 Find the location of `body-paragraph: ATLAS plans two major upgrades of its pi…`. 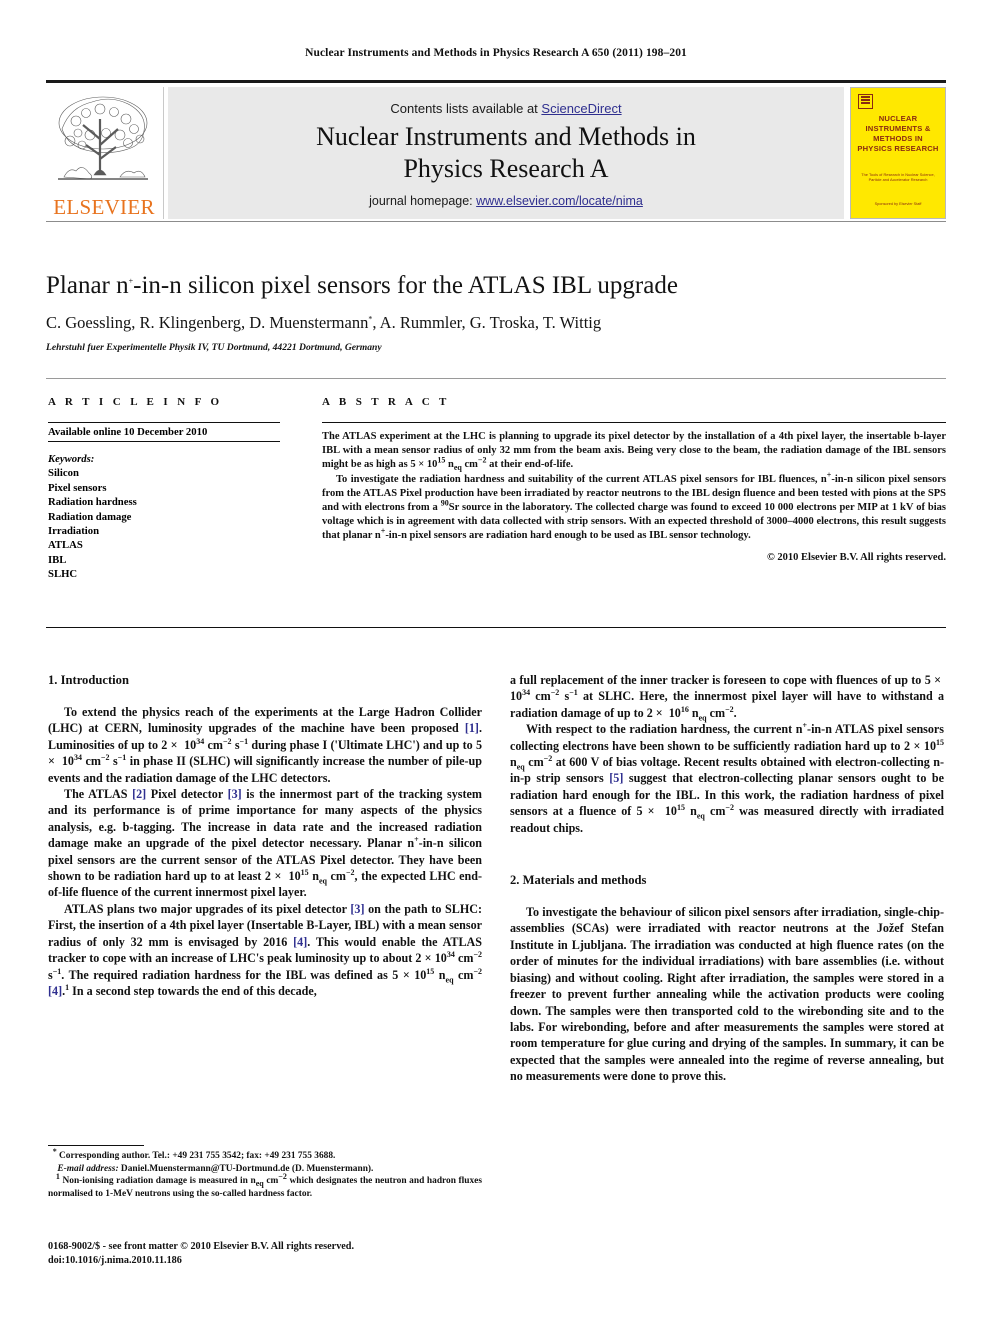

body-paragraph: ATLAS plans two major upgrades of its pi… is located at coordinates (265, 949).